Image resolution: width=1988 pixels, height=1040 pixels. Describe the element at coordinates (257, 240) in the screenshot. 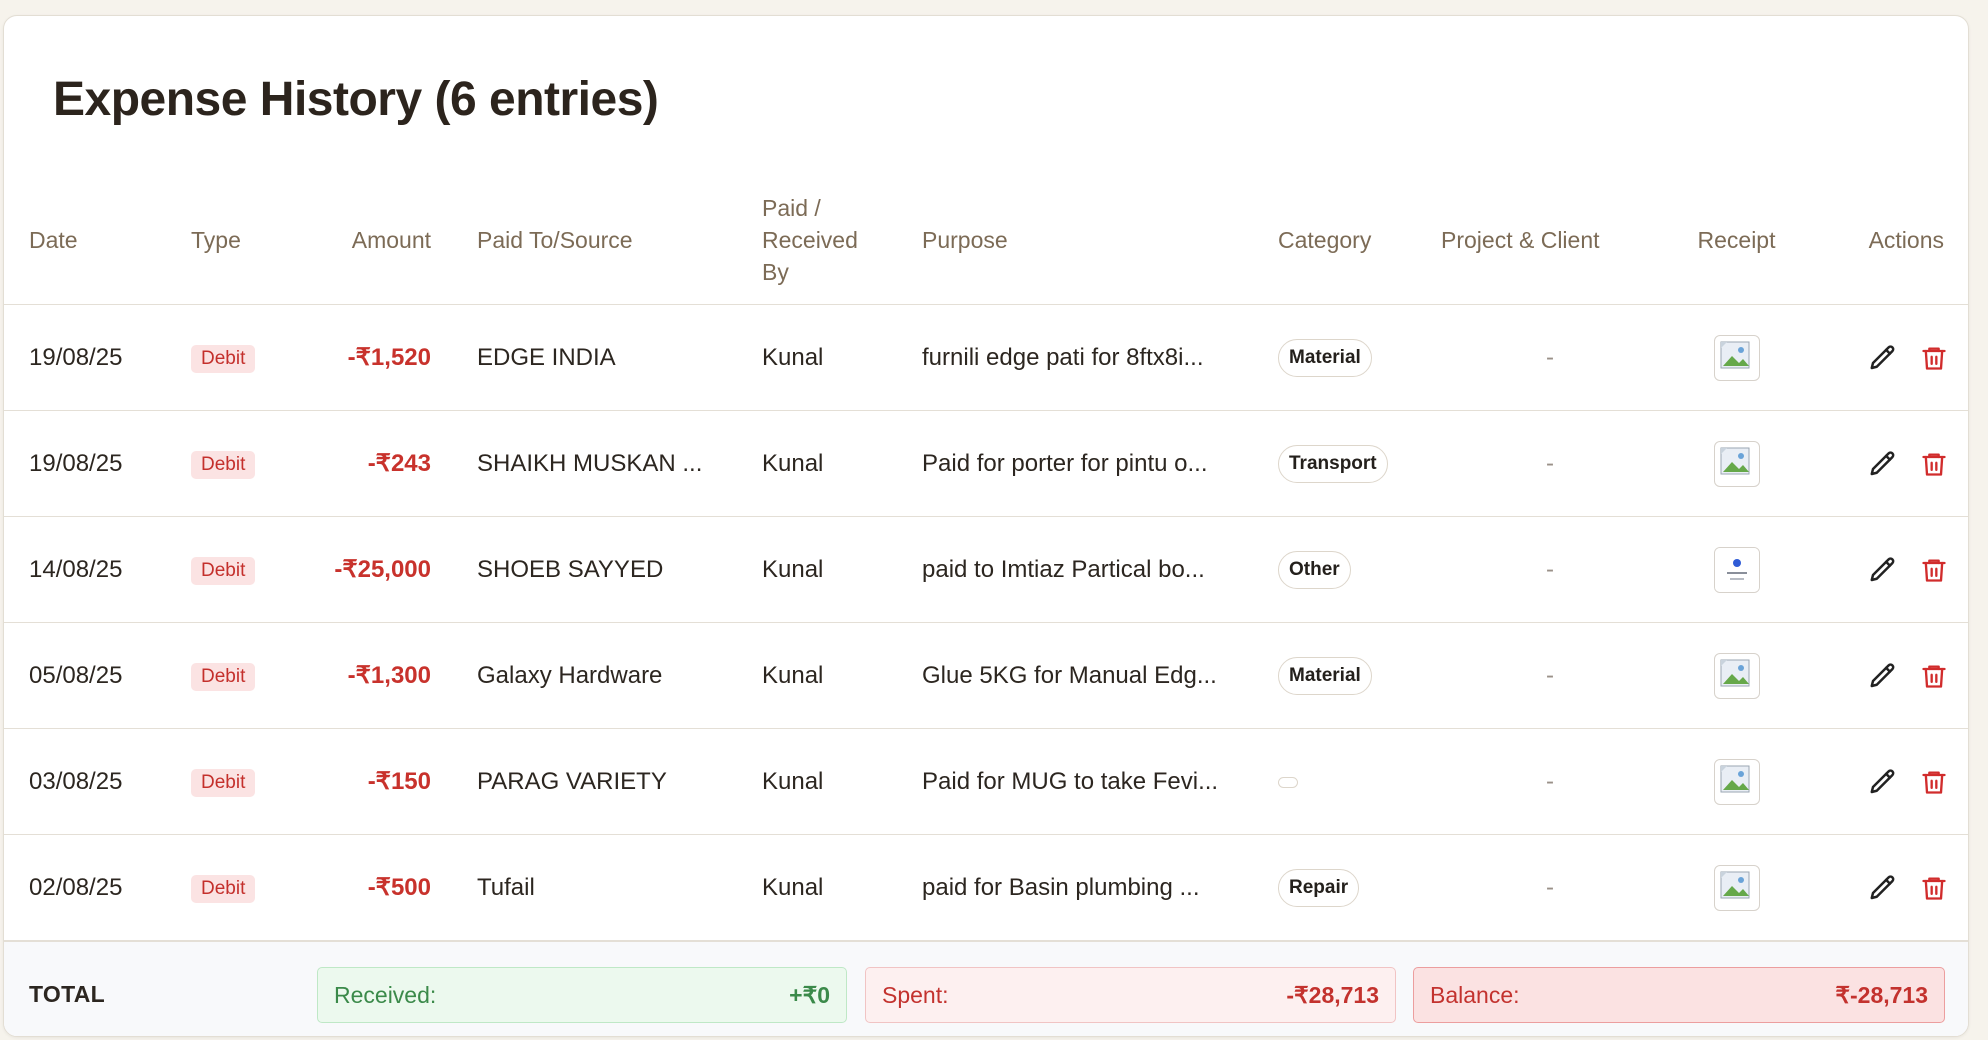

I see `col-type: Type` at that location.